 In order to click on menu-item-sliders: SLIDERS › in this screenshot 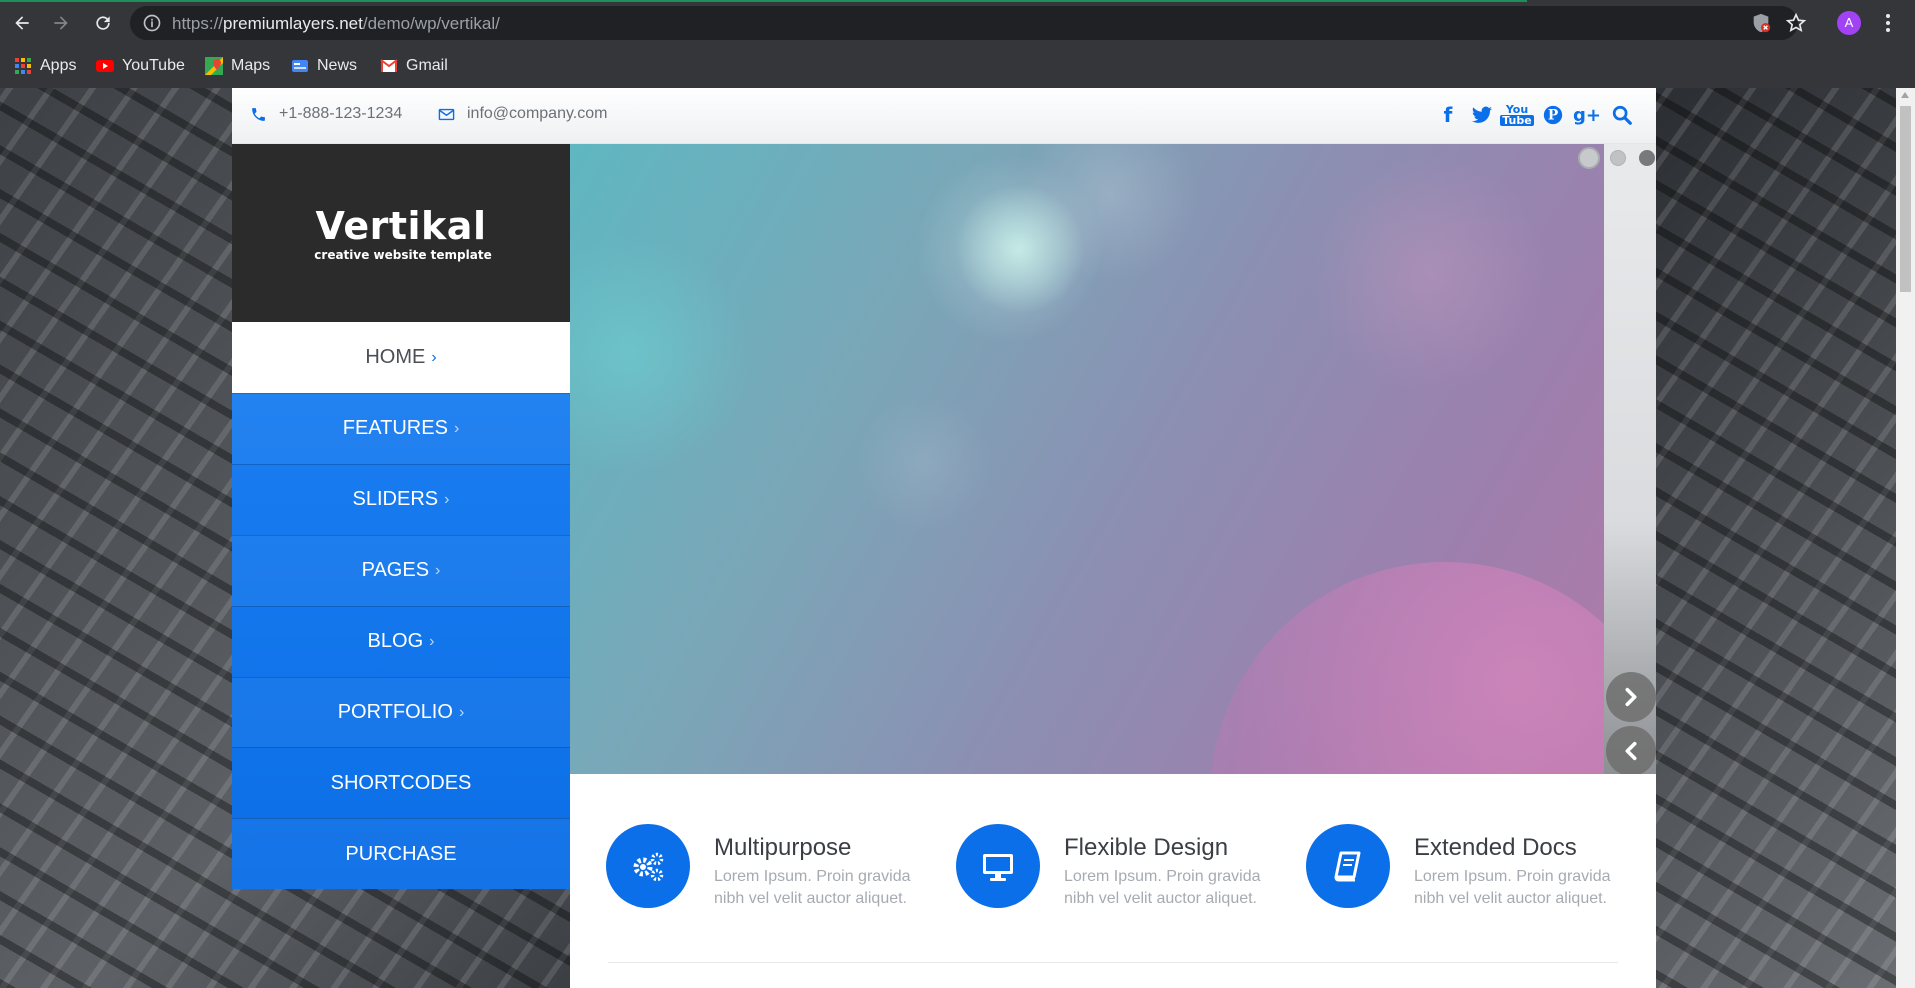, I will do `click(401, 499)`.